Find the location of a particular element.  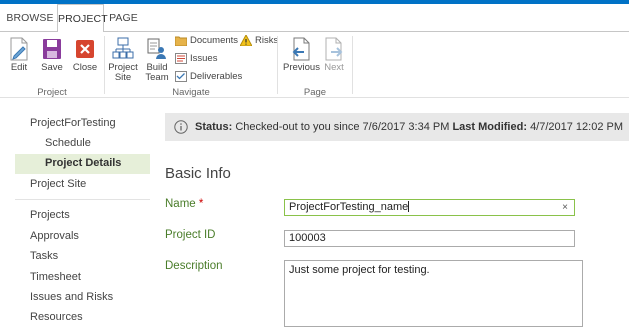

last-modified-value: 4/7/2017 12:02 PM is located at coordinates (577, 127).